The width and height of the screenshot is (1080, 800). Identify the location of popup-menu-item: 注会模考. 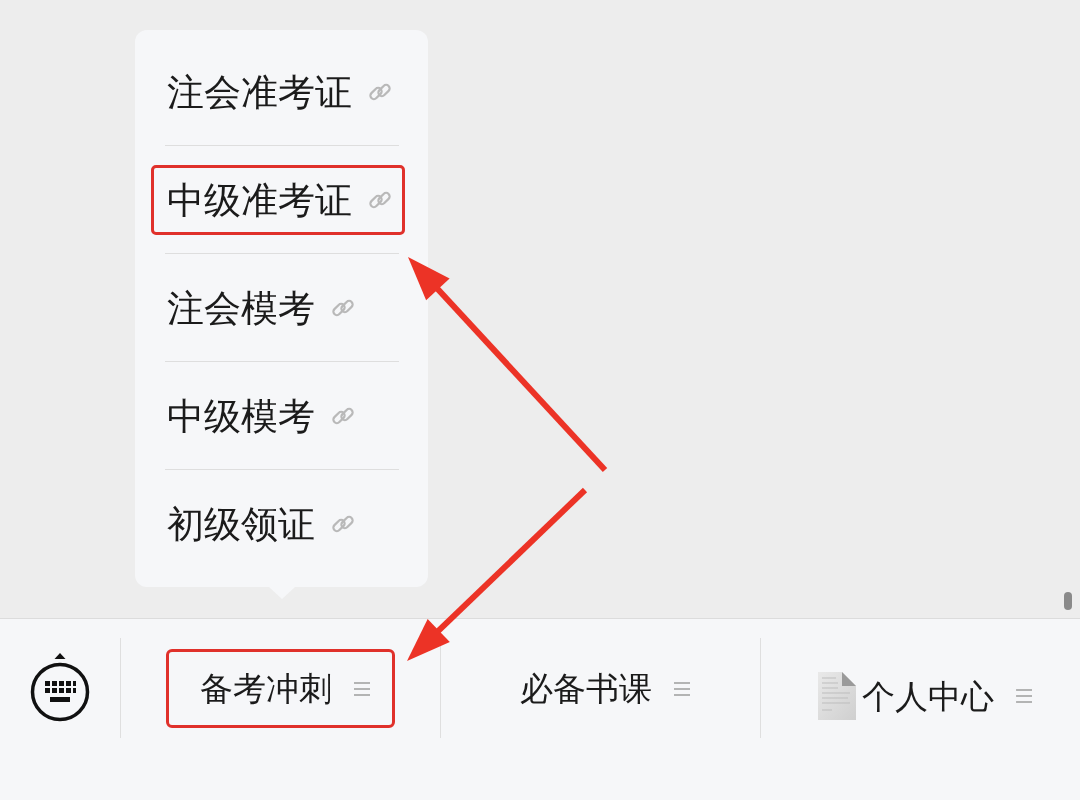
(278, 308).